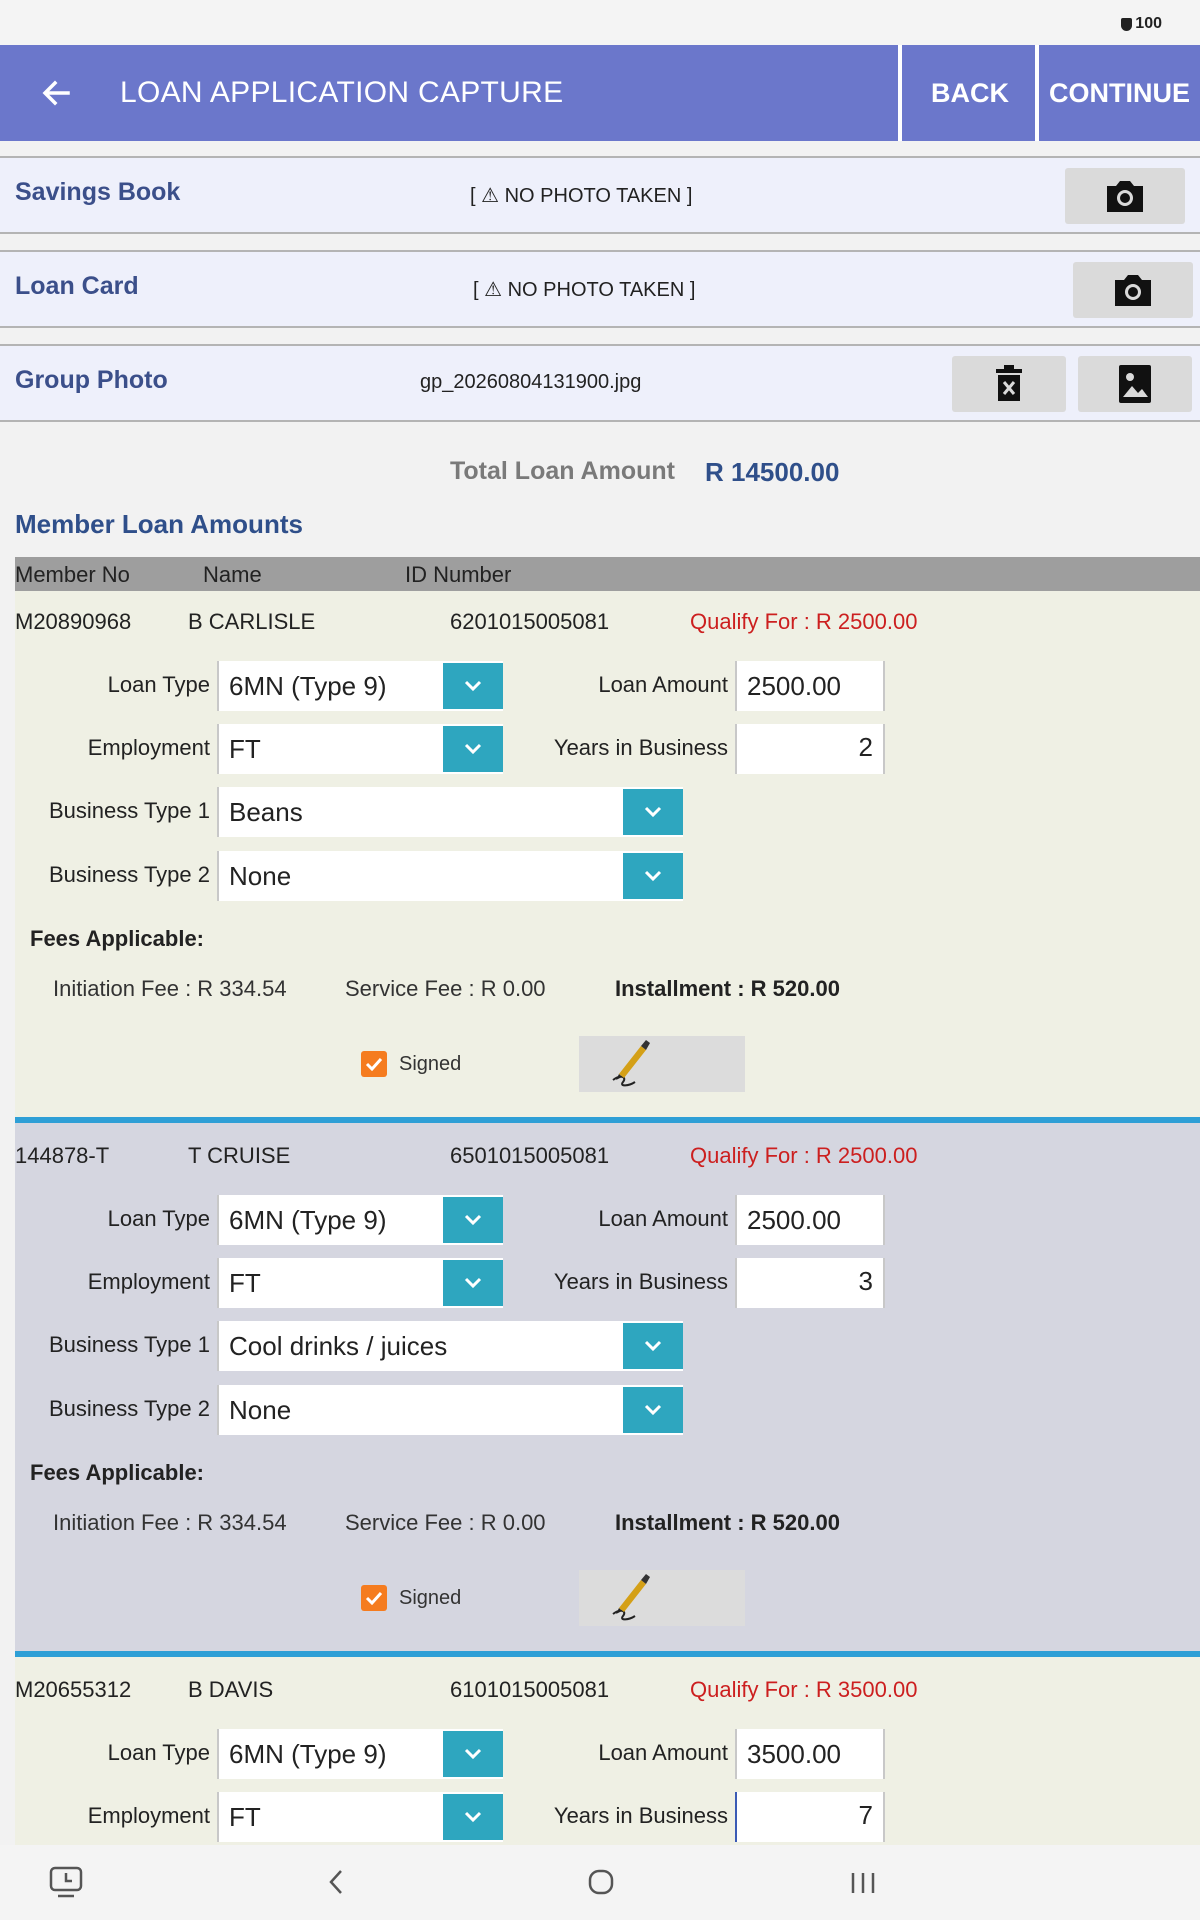 Image resolution: width=1200 pixels, height=1920 pixels. I want to click on continue-button: CONTINUE, so click(1117, 93).